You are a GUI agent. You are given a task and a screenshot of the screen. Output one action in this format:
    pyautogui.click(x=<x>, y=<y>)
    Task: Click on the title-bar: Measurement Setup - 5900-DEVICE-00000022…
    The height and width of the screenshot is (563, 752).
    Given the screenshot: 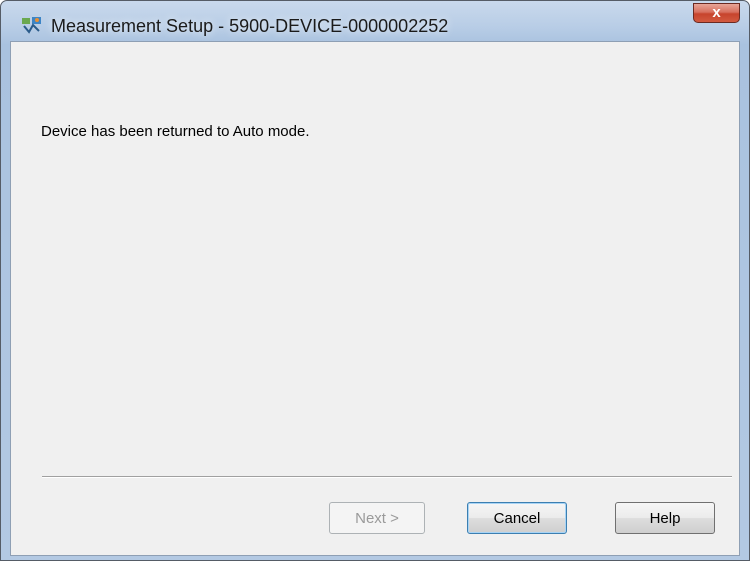 What is the action you would take?
    pyautogui.click(x=375, y=21)
    